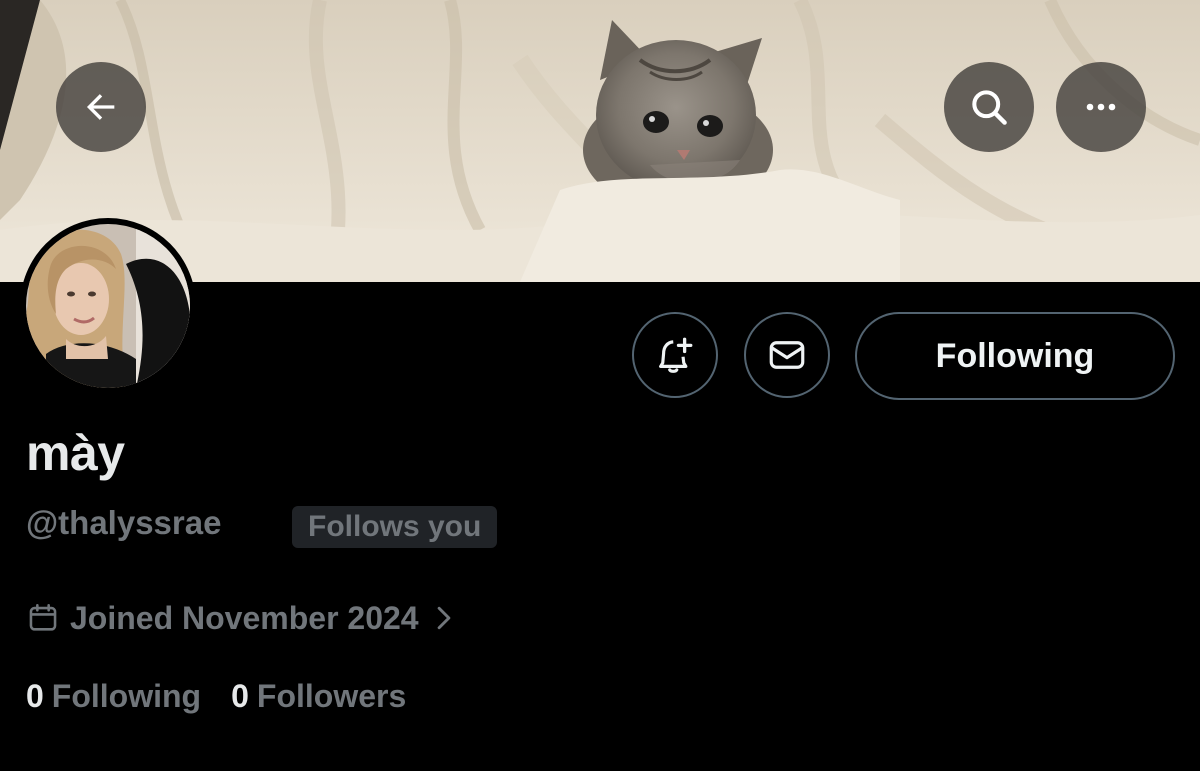 Image resolution: width=1200 pixels, height=771 pixels. I want to click on followers-count-link: 0 Followers, so click(318, 696).